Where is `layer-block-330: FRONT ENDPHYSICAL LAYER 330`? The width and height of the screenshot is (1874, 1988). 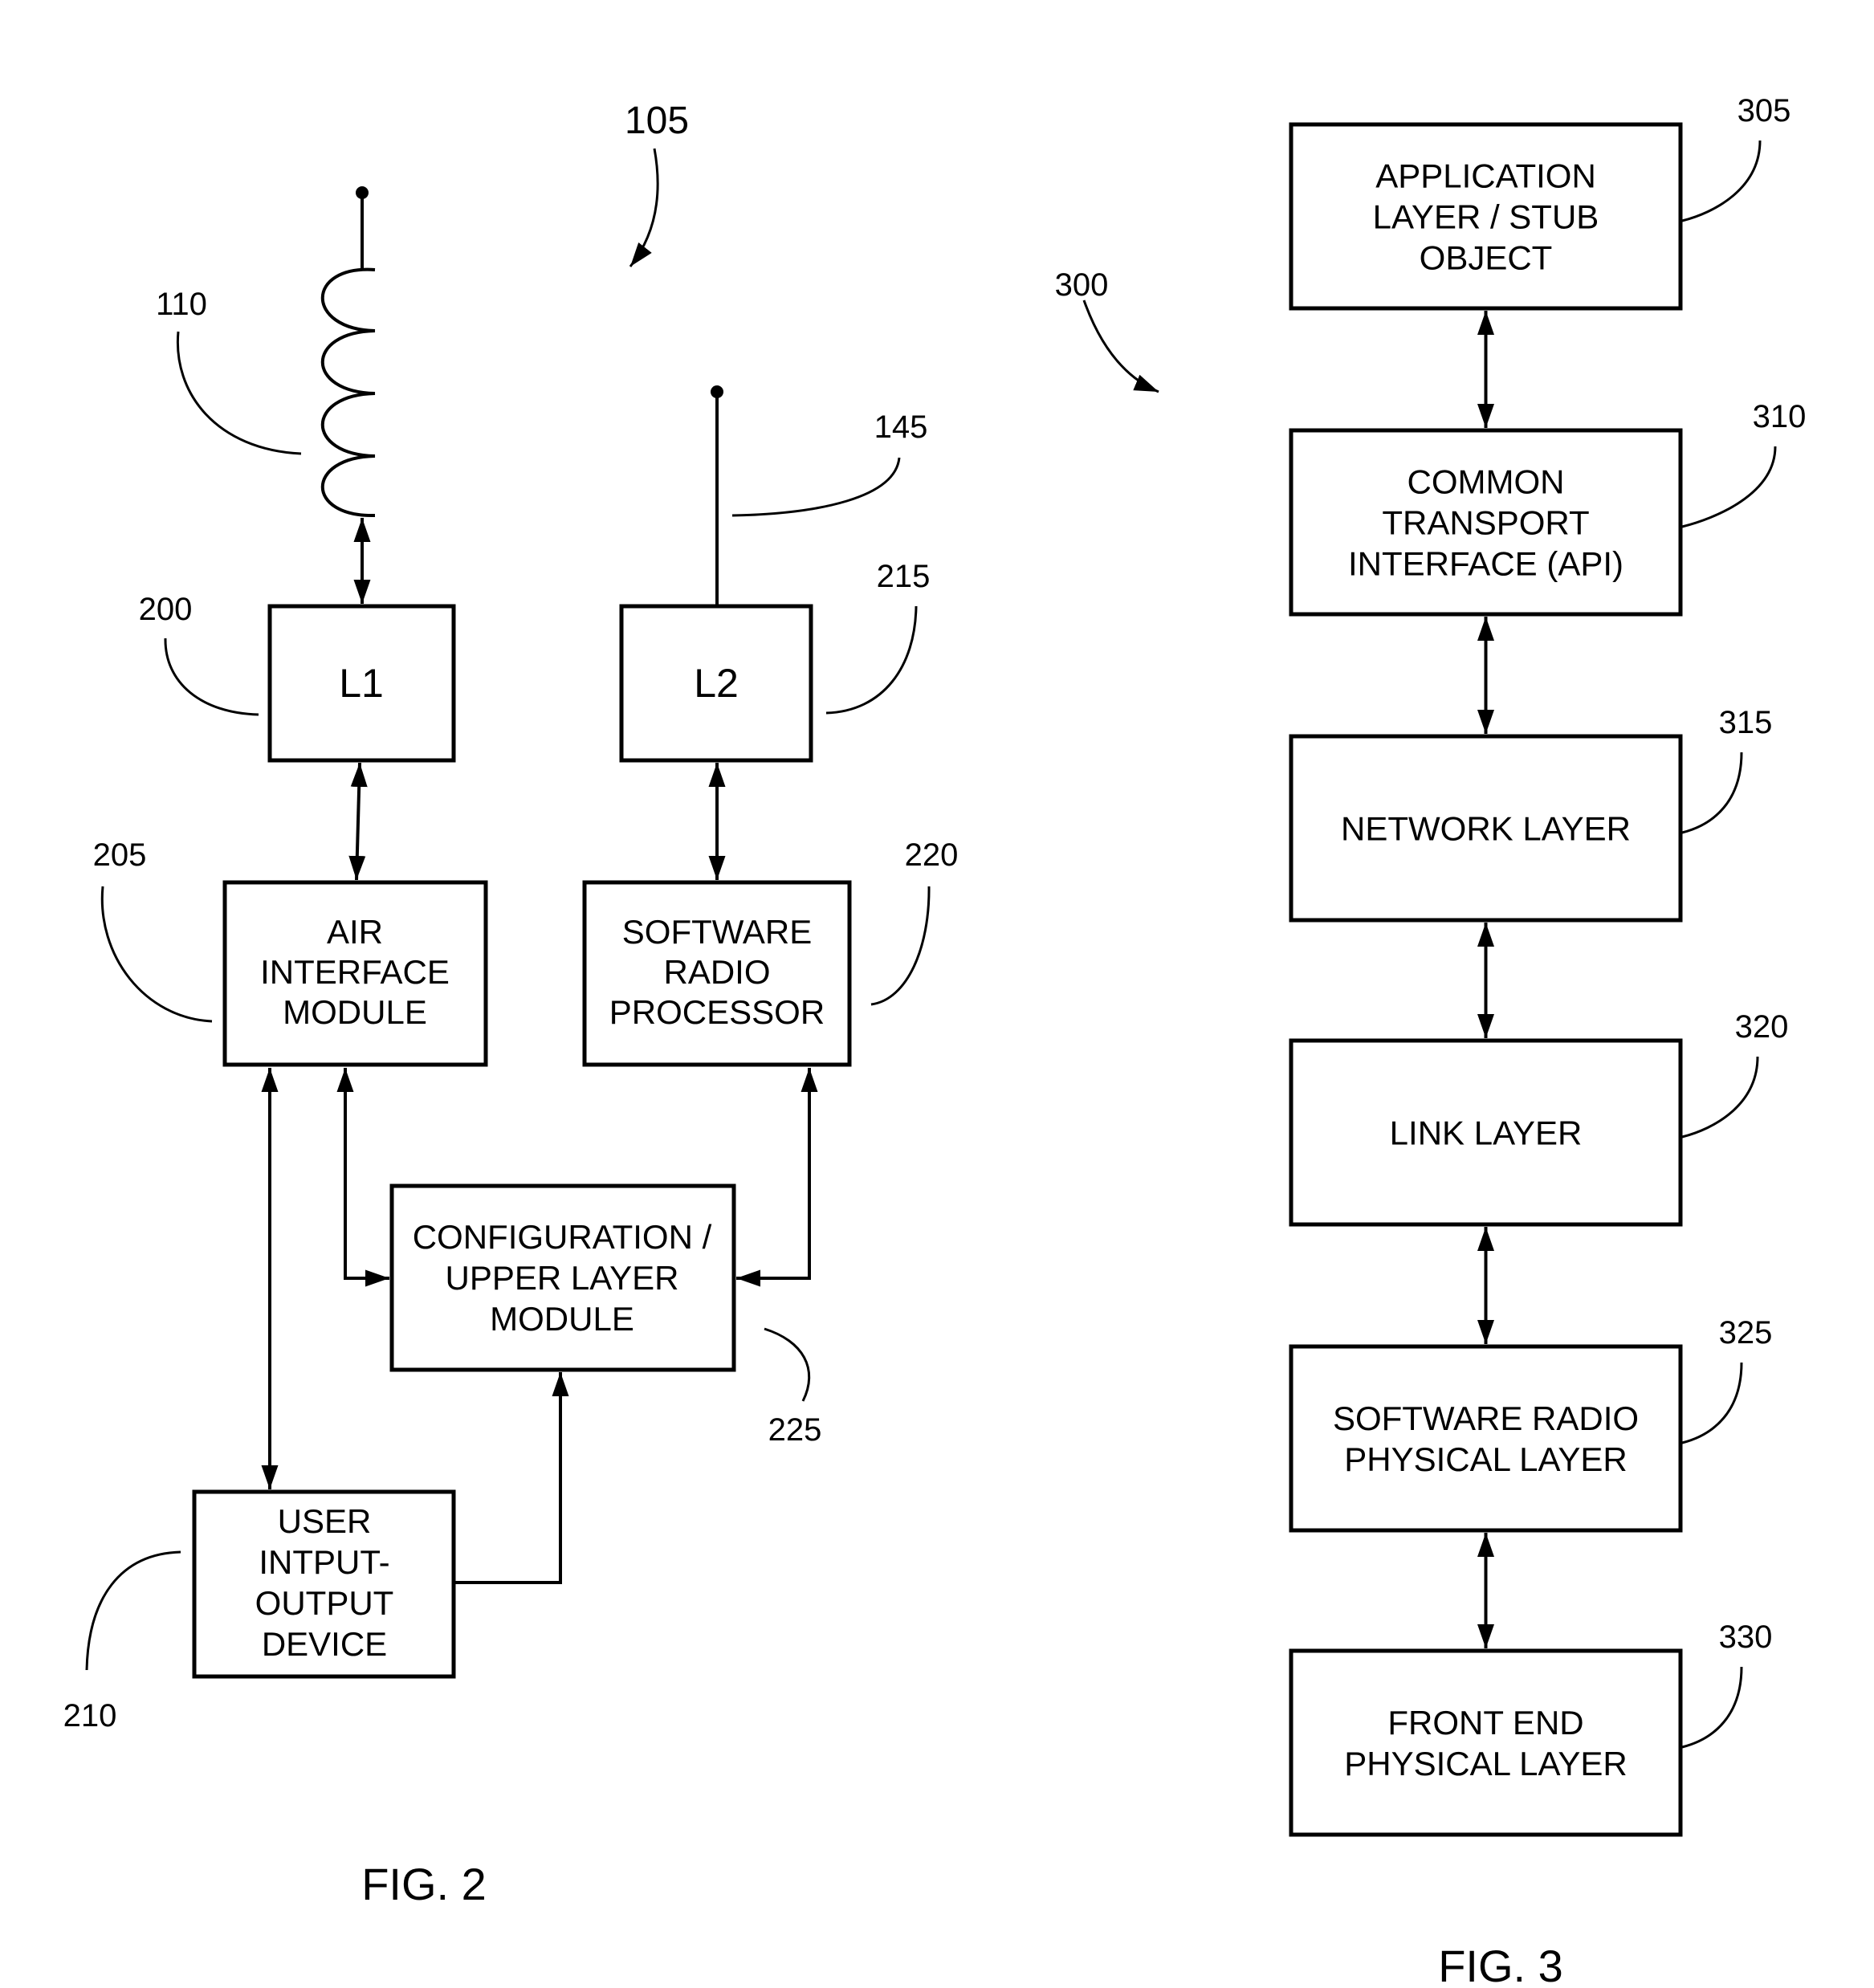
layer-block-330: FRONT ENDPHYSICAL LAYER 330 is located at coordinates (1531, 1728).